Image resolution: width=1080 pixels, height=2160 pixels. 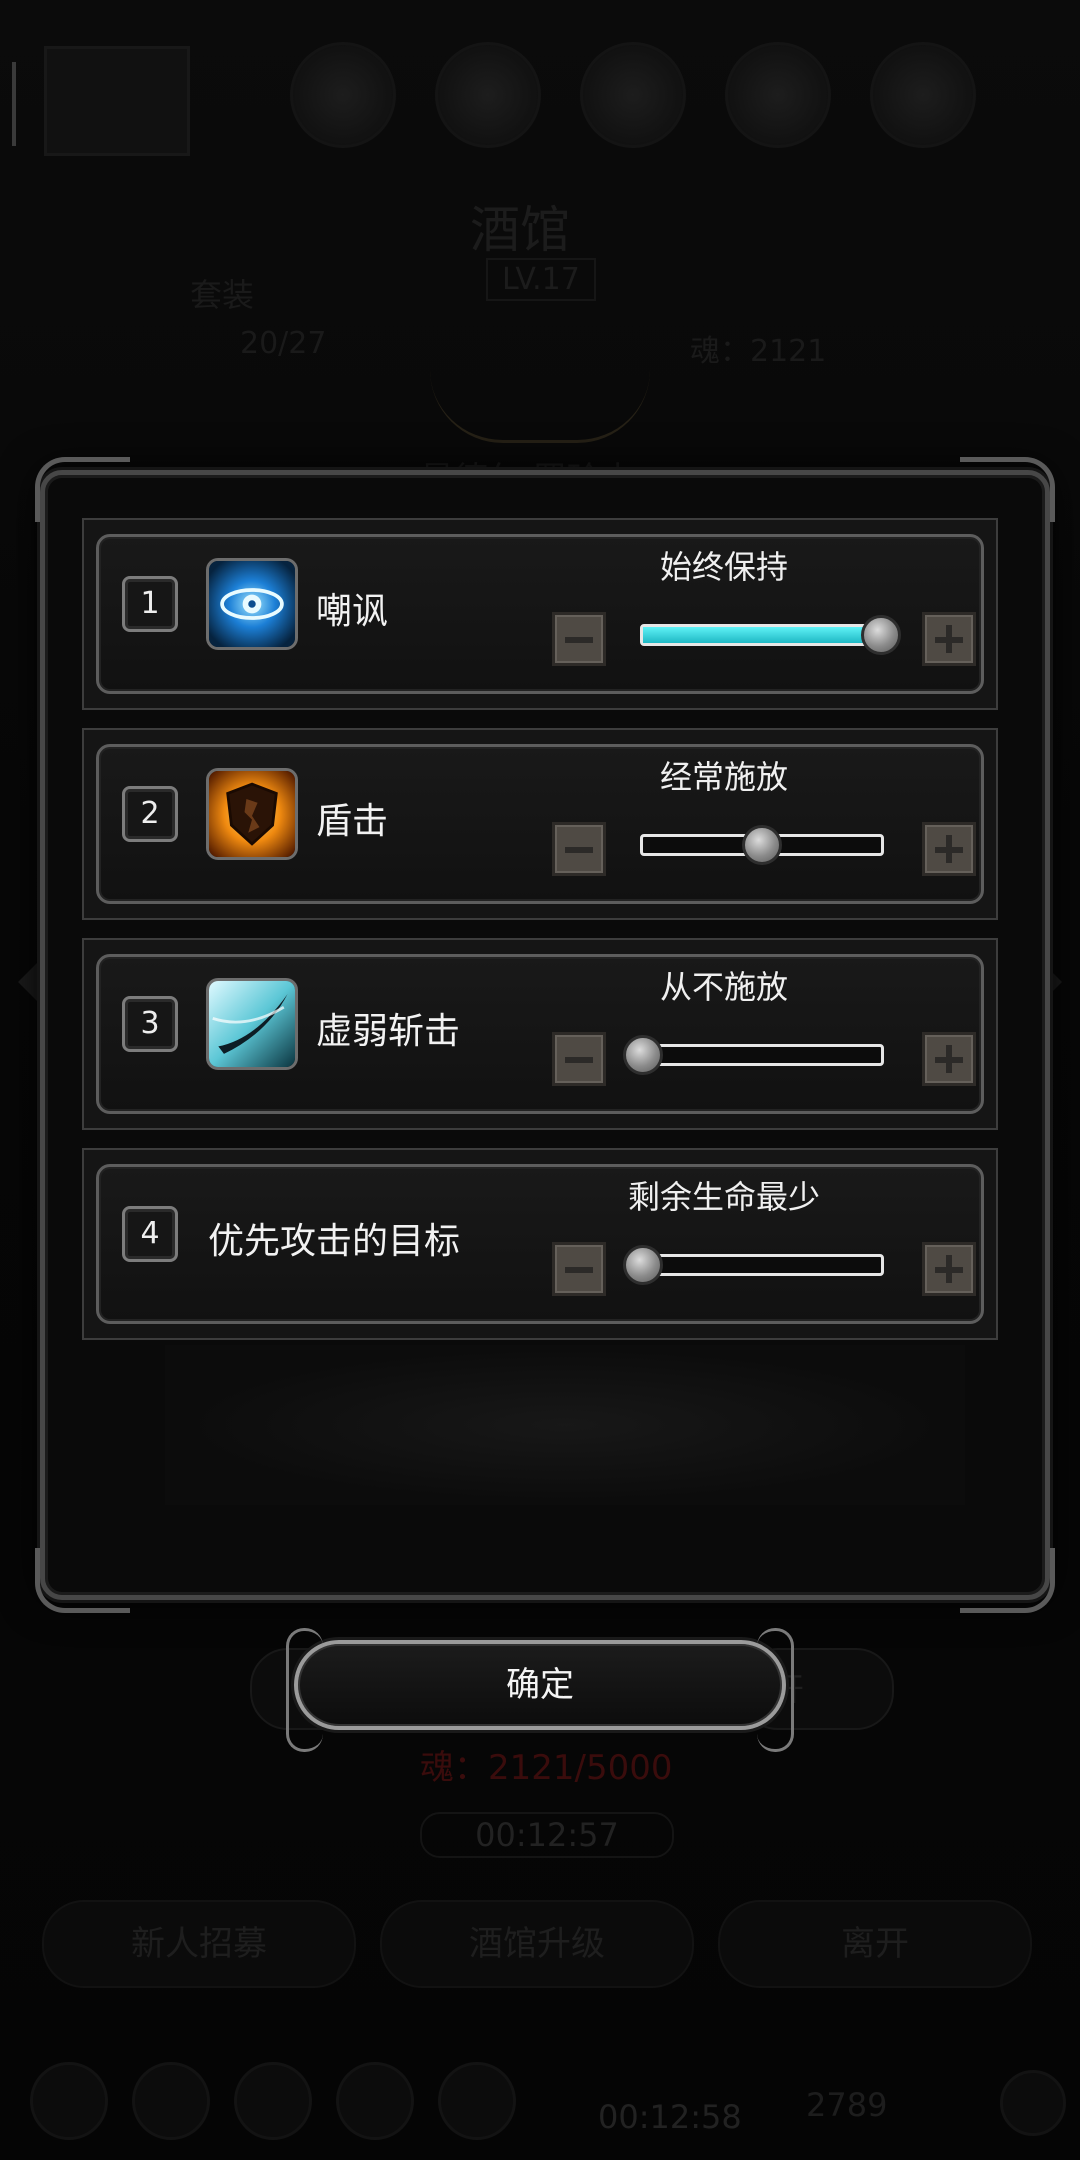 What do you see at coordinates (1033, 2103) in the screenshot?
I see `add-icon` at bounding box center [1033, 2103].